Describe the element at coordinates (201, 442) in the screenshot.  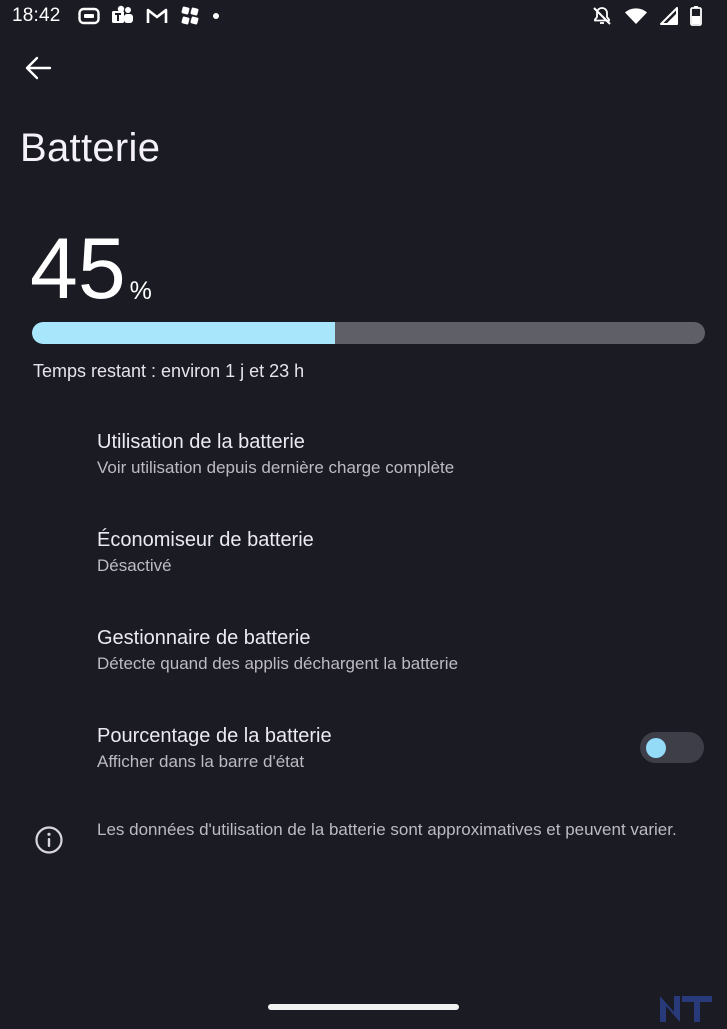
I see `setting-title: Utilisation de la batterie` at that location.